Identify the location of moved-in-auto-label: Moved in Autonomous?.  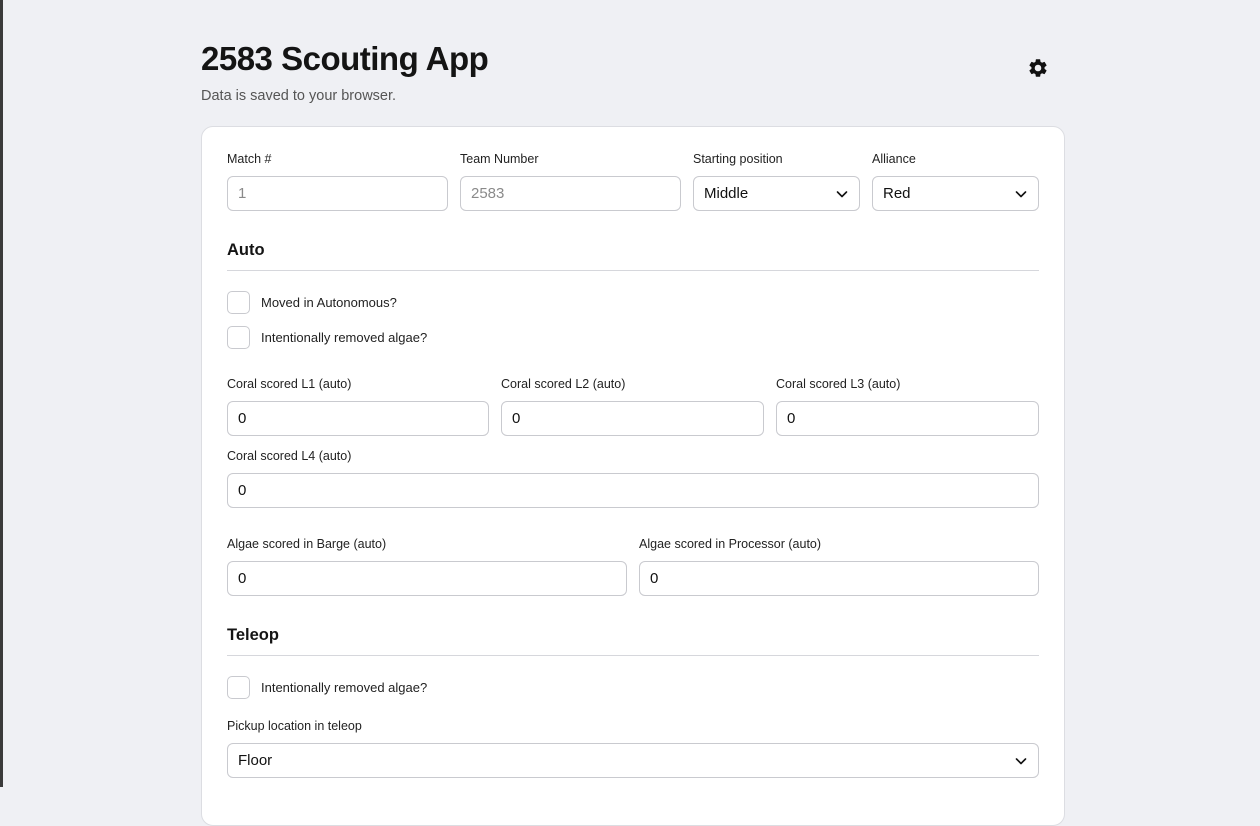
(329, 302).